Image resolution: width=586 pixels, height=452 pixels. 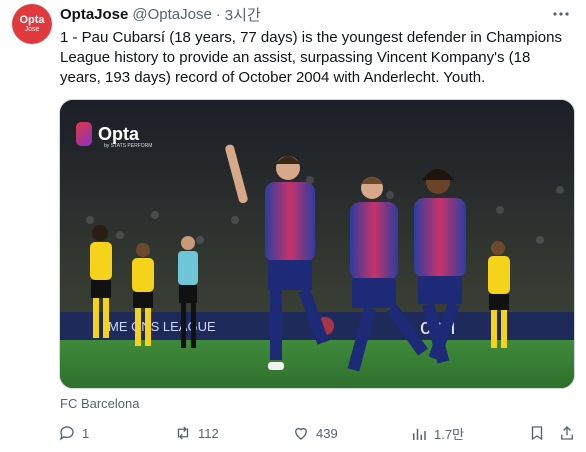 I want to click on bookmark-button, so click(x=537, y=433).